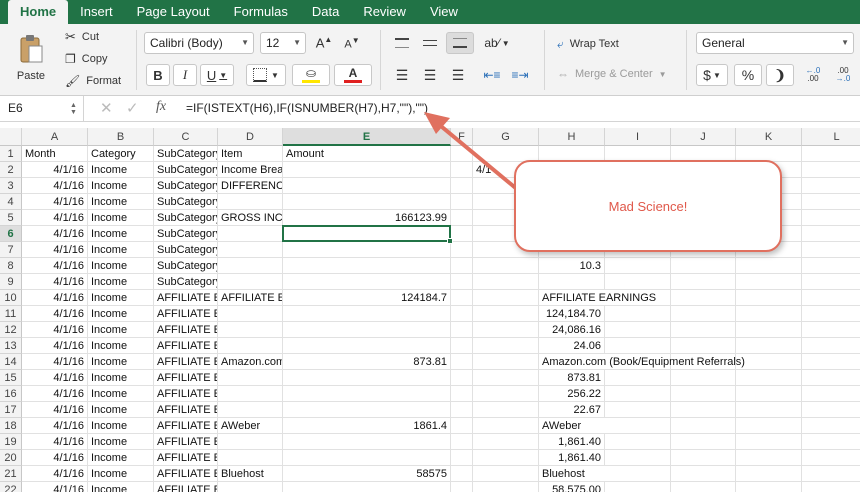  I want to click on cell-g18, so click(506, 426).